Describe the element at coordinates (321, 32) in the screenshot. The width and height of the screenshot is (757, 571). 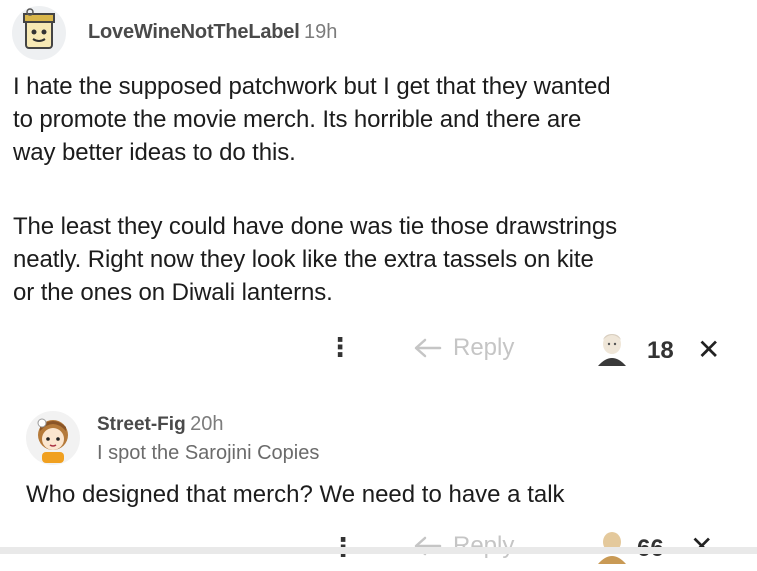
I see `comment-timestamp: 19h` at that location.